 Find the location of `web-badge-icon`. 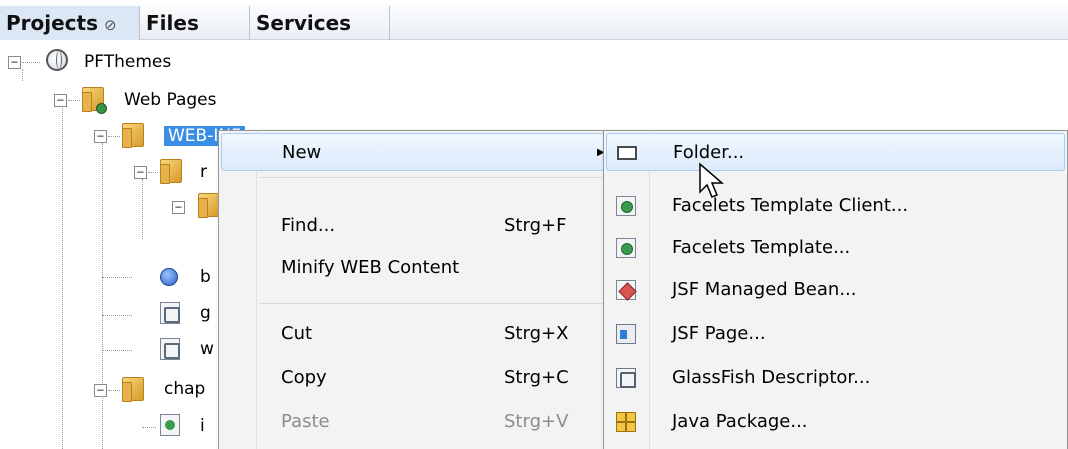

web-badge-icon is located at coordinates (101, 108).